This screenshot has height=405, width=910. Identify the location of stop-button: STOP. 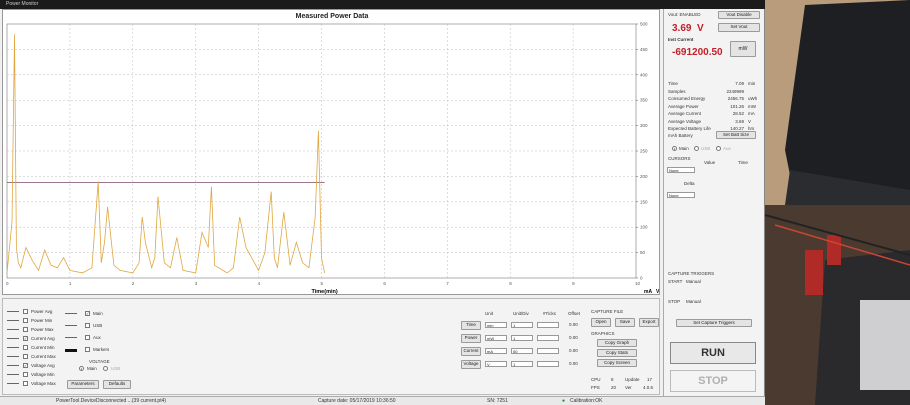
(713, 381).